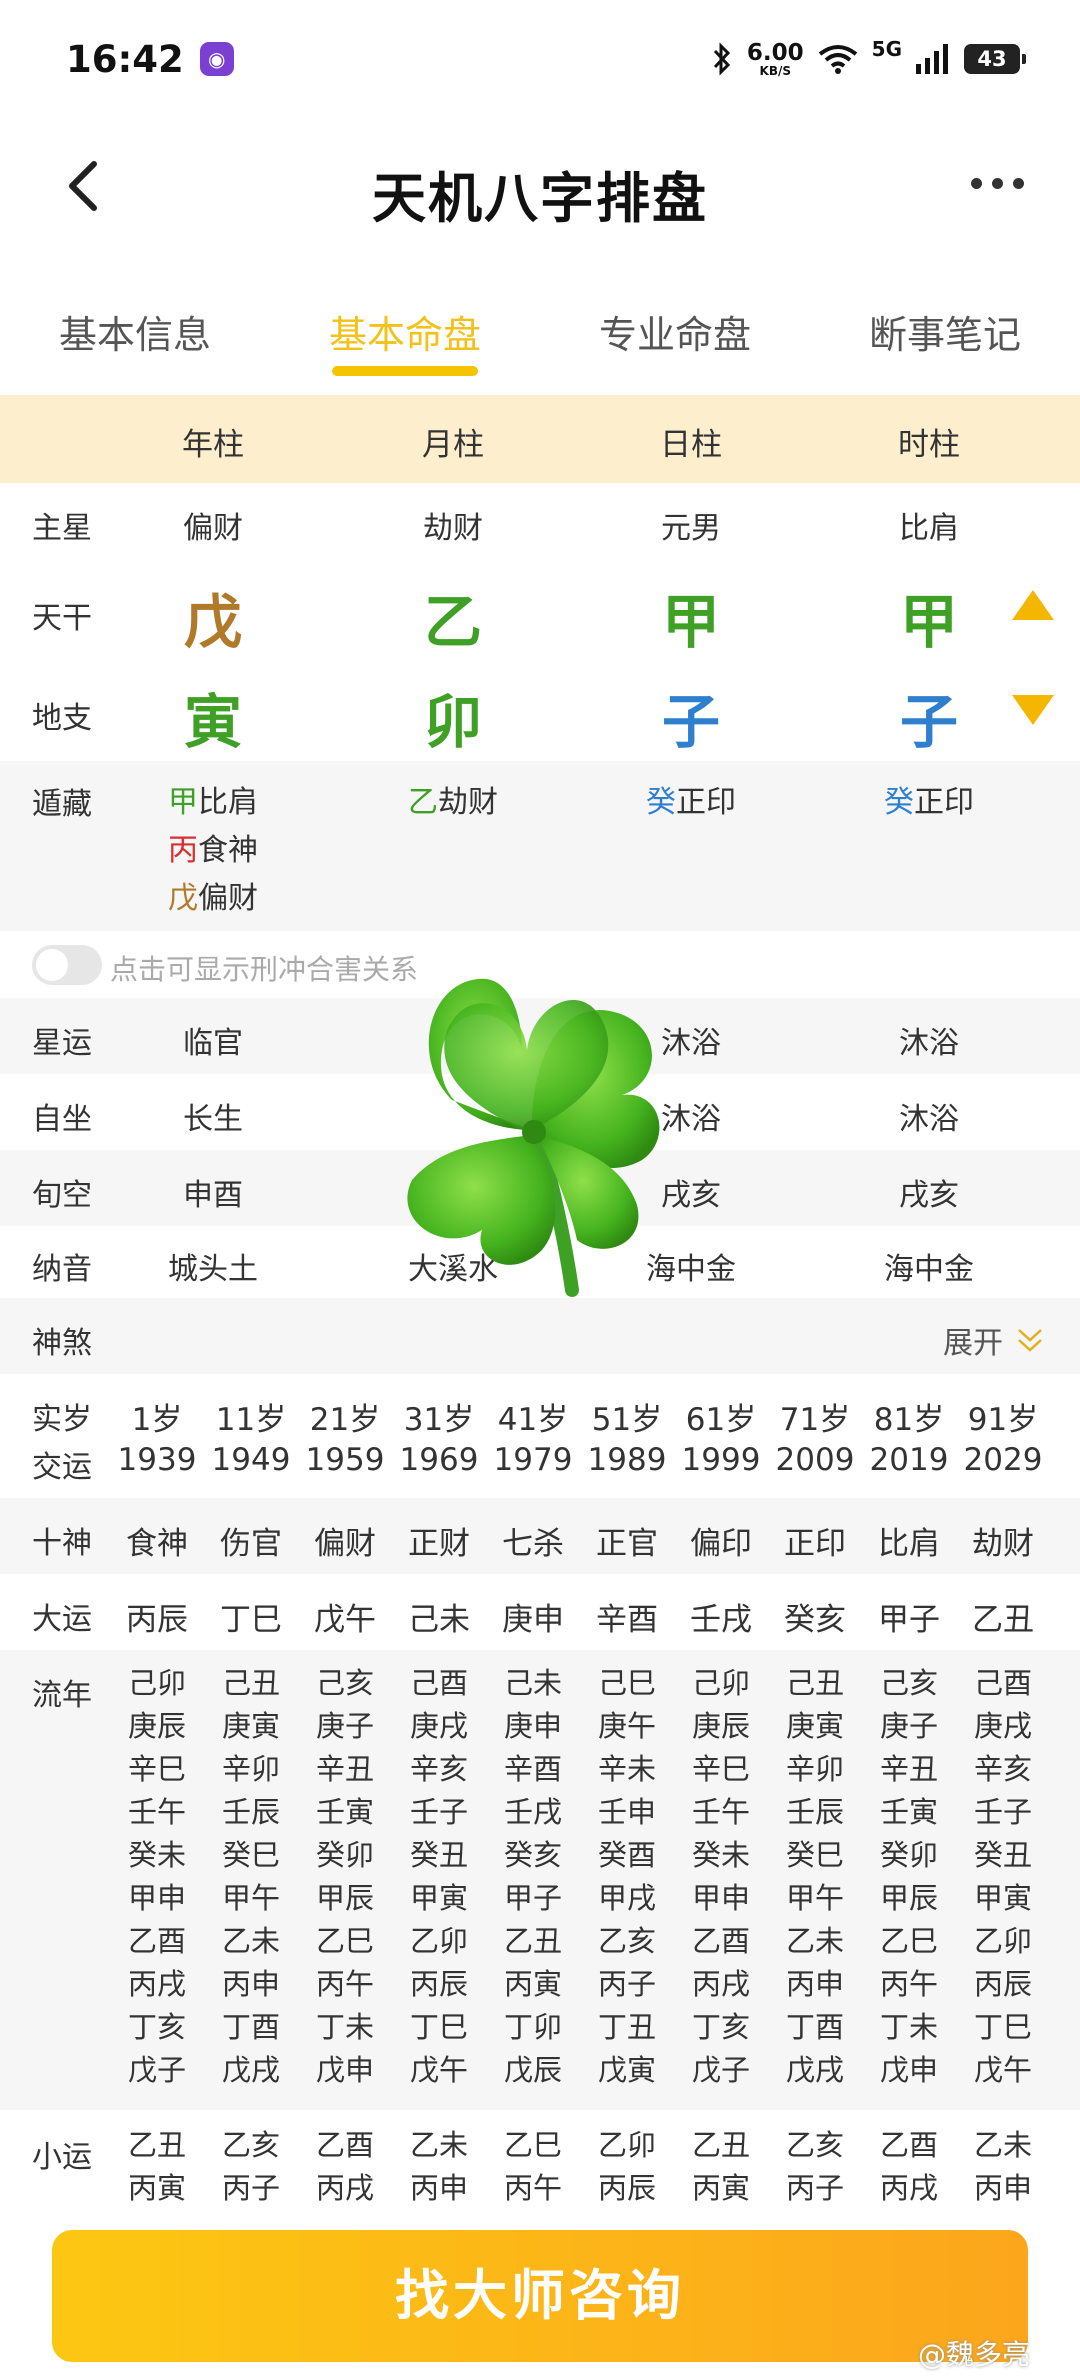  What do you see at coordinates (627, 1812) in the screenshot?
I see `liunian-year-cell: 壬申` at bounding box center [627, 1812].